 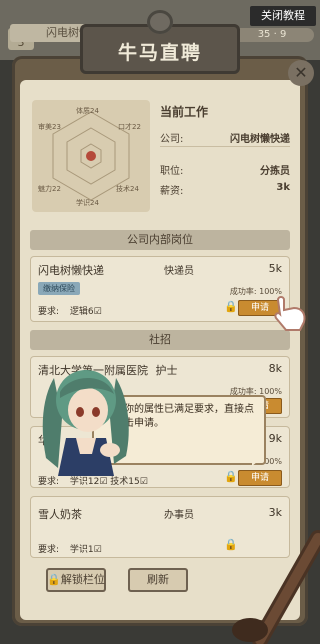 I want to click on job-requirement: 要求: 学识1☑, so click(x=70, y=548).